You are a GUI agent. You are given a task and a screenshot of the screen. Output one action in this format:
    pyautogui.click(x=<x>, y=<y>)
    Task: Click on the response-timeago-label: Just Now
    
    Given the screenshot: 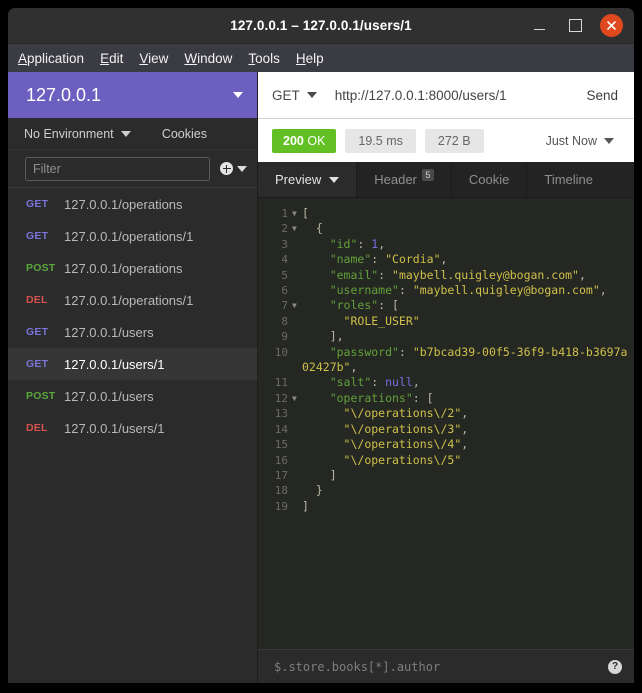 What is the action you would take?
    pyautogui.click(x=571, y=140)
    